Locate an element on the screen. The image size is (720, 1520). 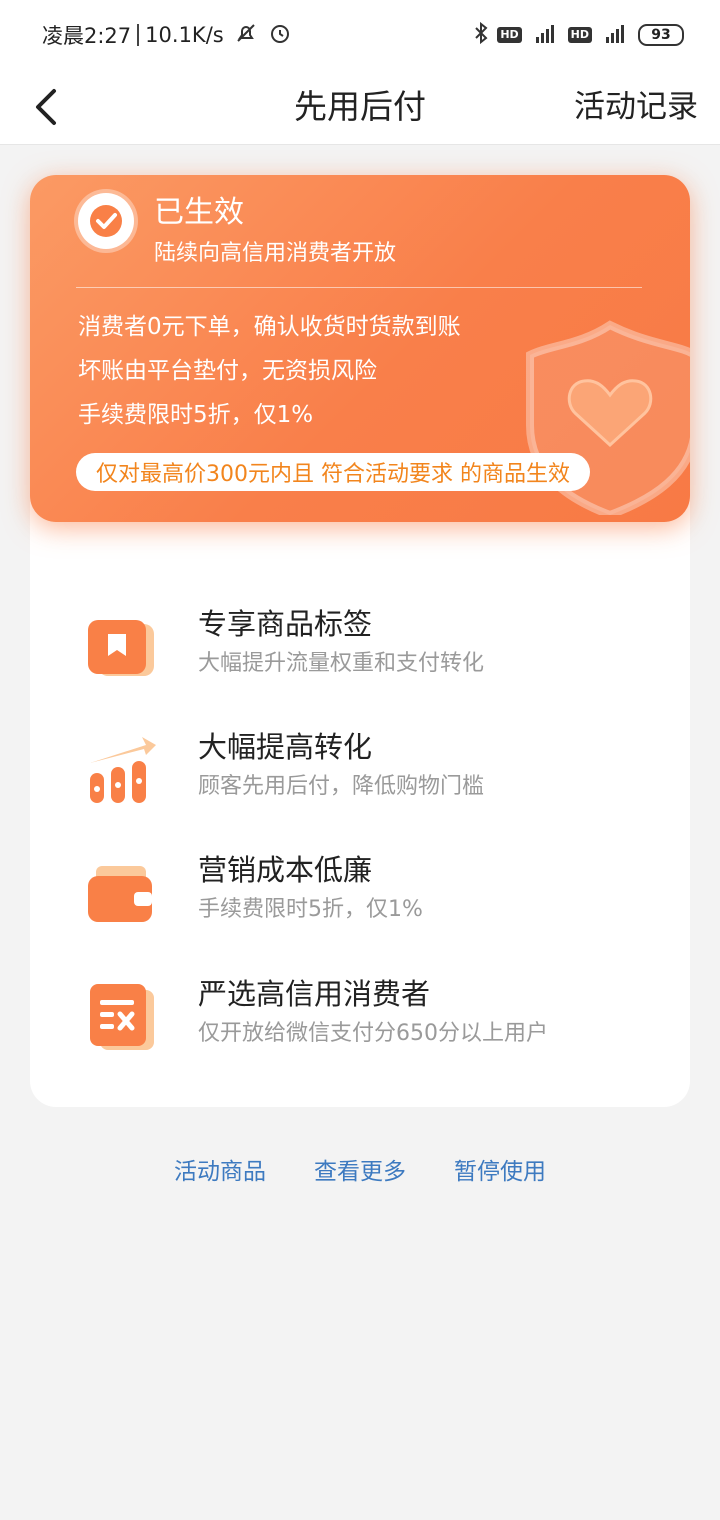
activity-record-link: 活动记录 is located at coordinates (636, 107).